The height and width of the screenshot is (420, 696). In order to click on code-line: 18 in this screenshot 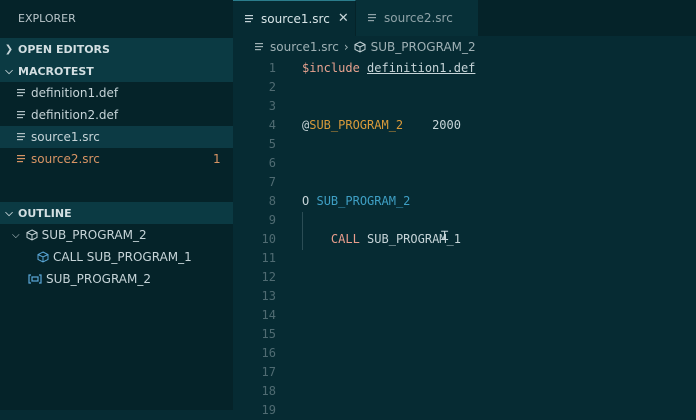, I will do `click(464, 391)`.